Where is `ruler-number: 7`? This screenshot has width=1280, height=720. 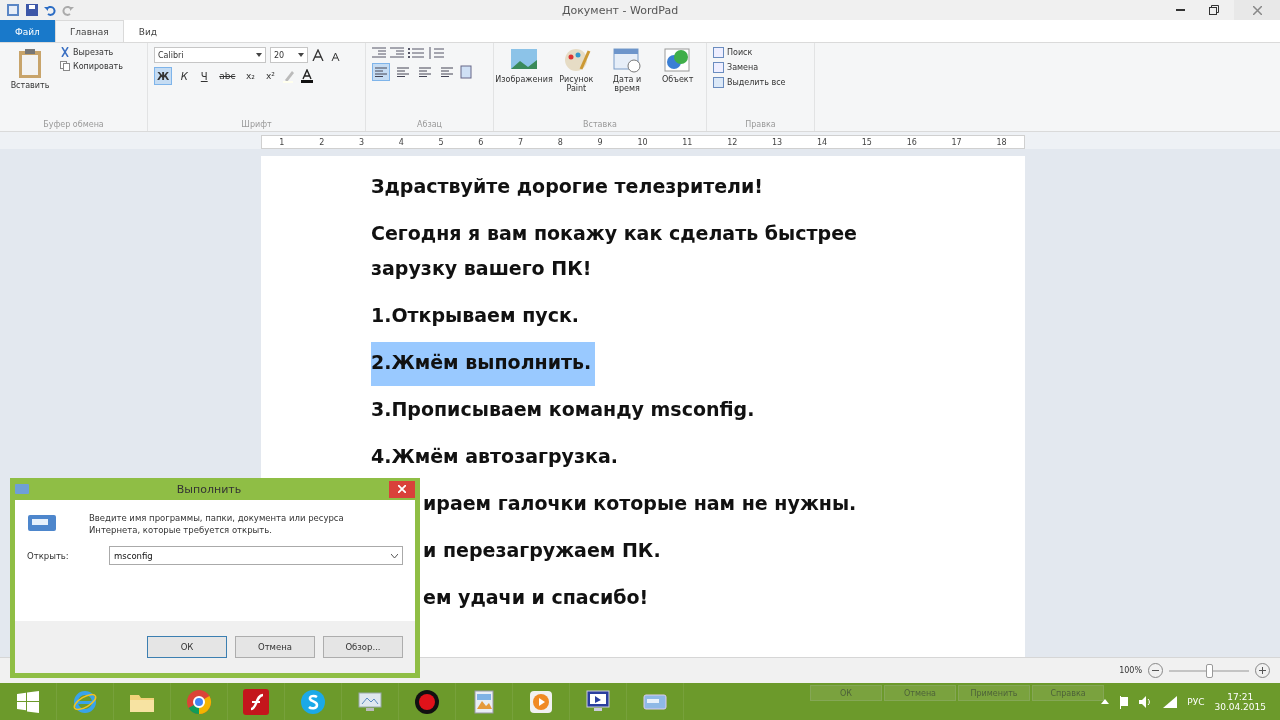
ruler-number: 7 is located at coordinates (521, 142).